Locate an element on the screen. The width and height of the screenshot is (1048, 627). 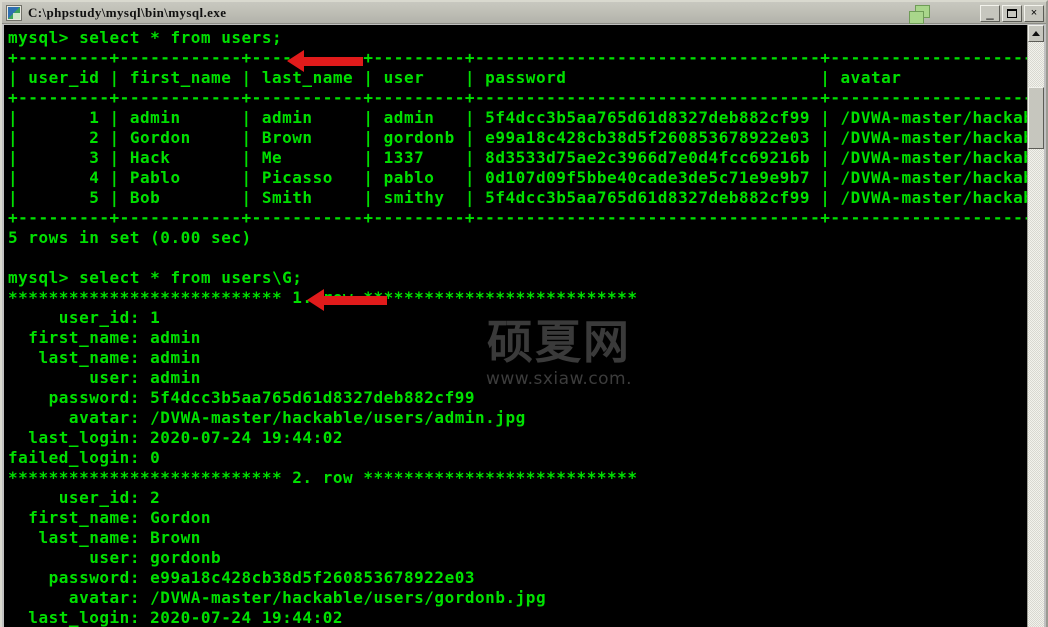
terminal-line: last_name: admin is located at coordinates (104, 357).